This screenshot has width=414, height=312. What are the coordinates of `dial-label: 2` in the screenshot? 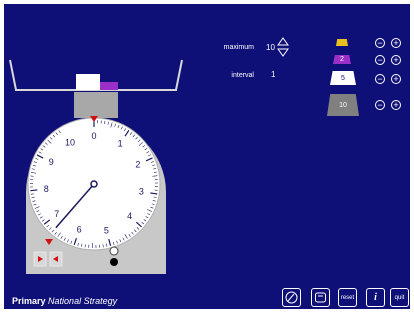 It's located at (137, 164).